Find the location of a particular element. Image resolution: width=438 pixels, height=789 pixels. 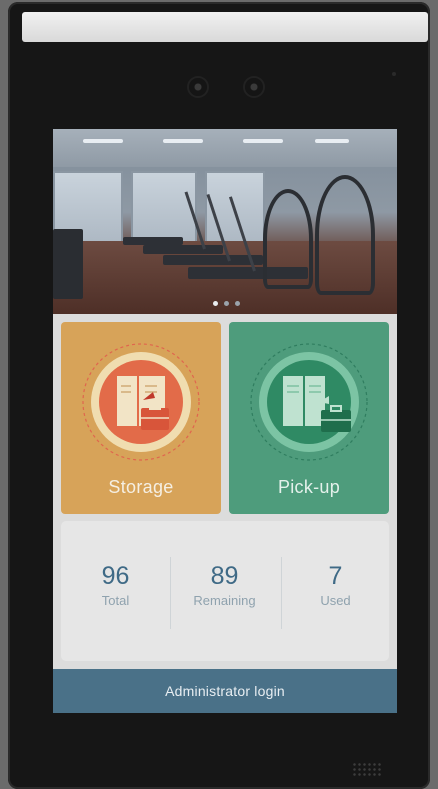

pickup-button: Pick-up is located at coordinates (309, 418).